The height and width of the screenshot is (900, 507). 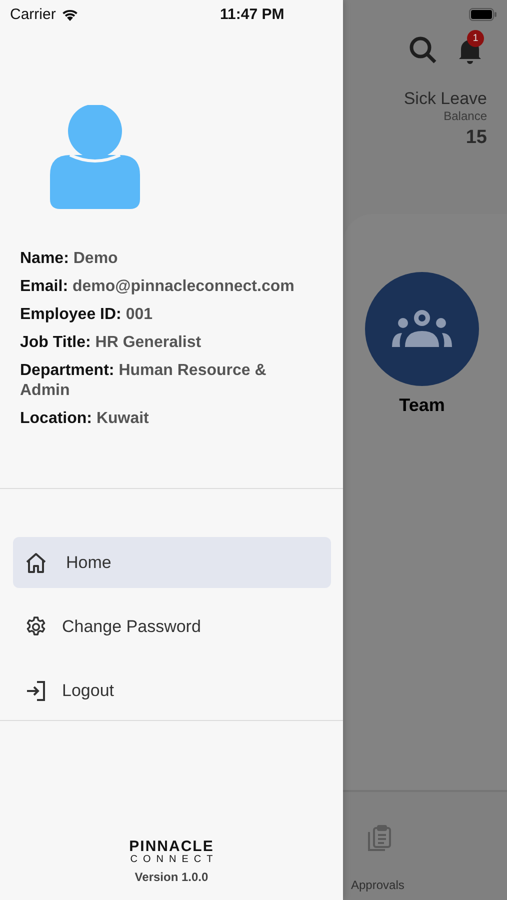 I want to click on menu-item: Logout, so click(x=172, y=690).